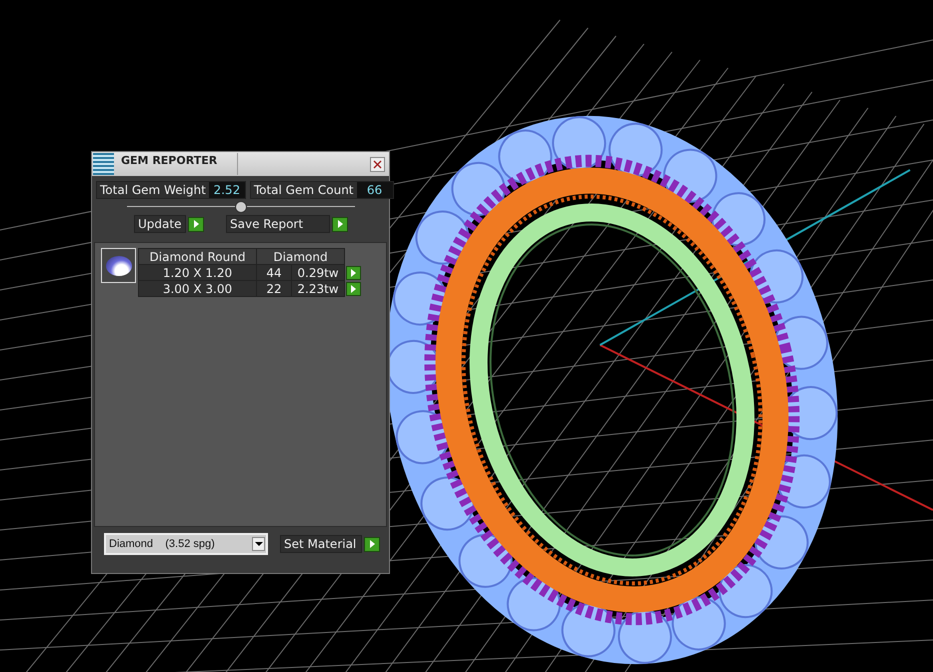 The height and width of the screenshot is (672, 933). Describe the element at coordinates (153, 190) in the screenshot. I see `total-label: Total Gem Weight` at that location.